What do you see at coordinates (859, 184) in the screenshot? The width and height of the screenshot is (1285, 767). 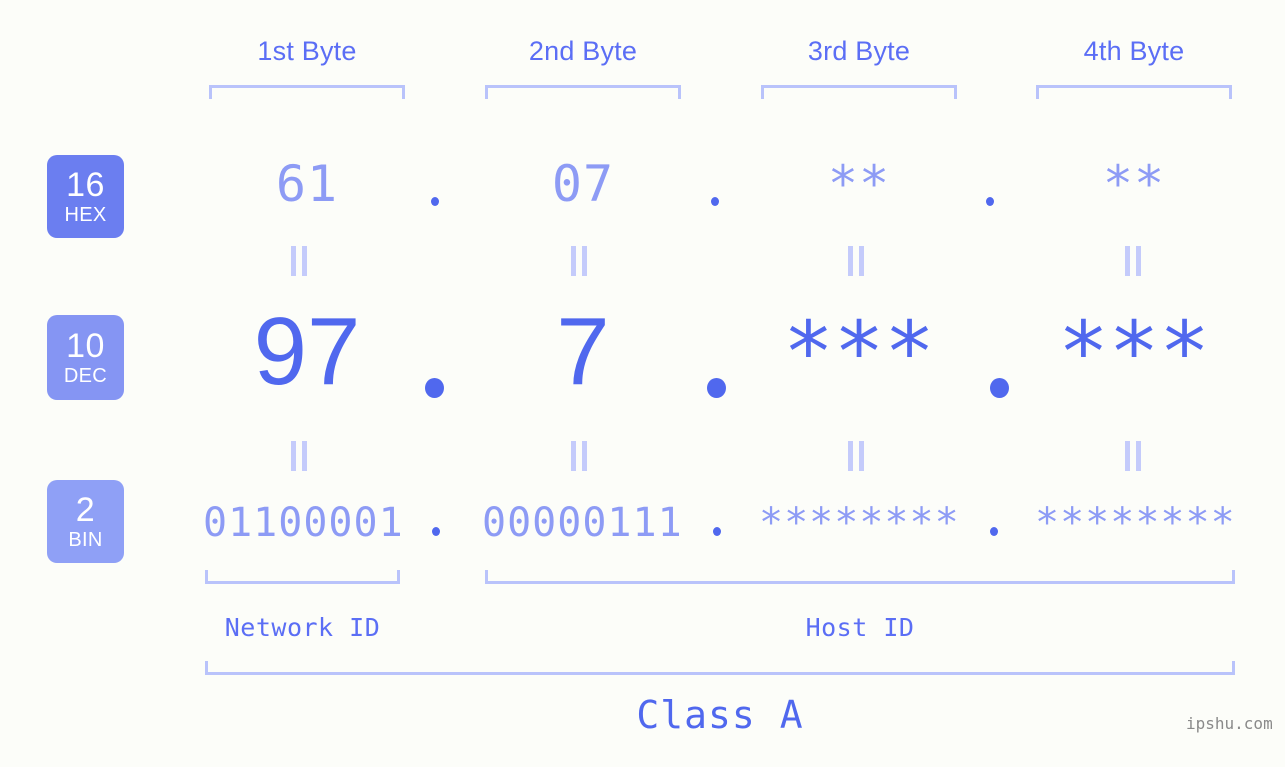 I see `hex-byte-3: **` at bounding box center [859, 184].